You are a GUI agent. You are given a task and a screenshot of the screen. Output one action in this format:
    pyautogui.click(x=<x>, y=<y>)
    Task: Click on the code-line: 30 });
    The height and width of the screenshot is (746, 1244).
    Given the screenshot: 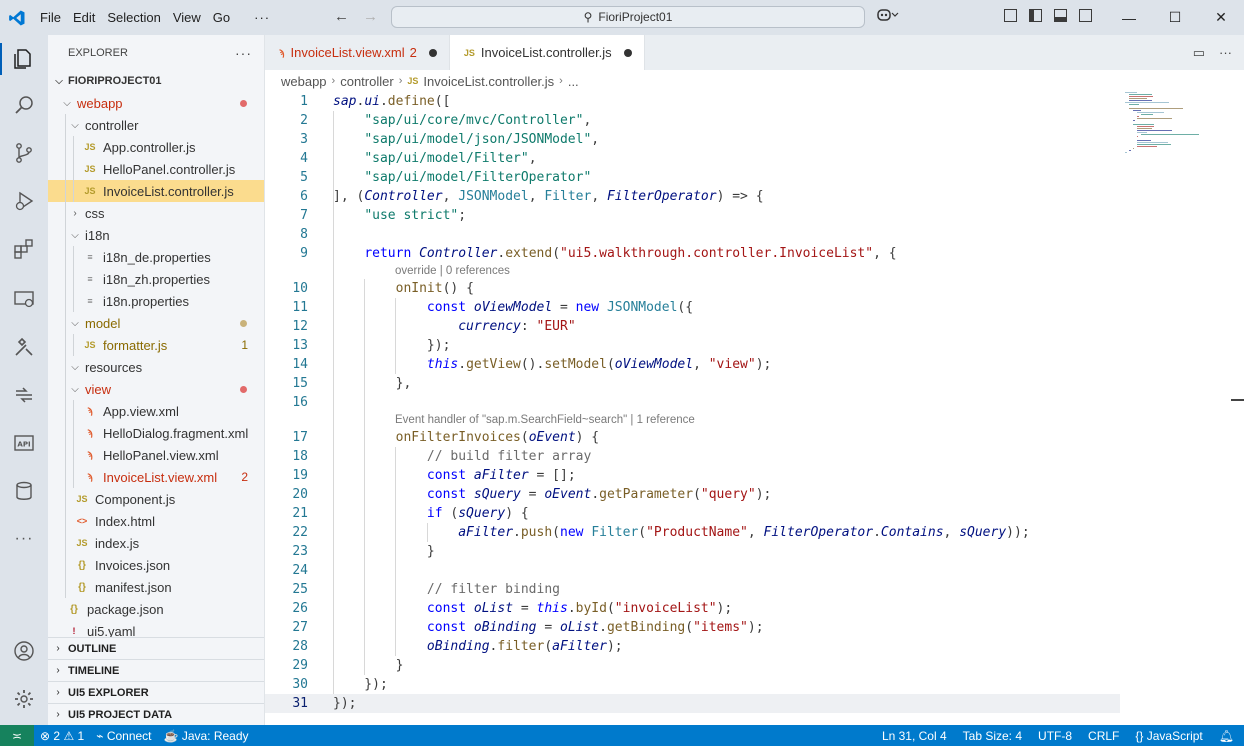 What is the action you would take?
    pyautogui.click(x=692, y=684)
    